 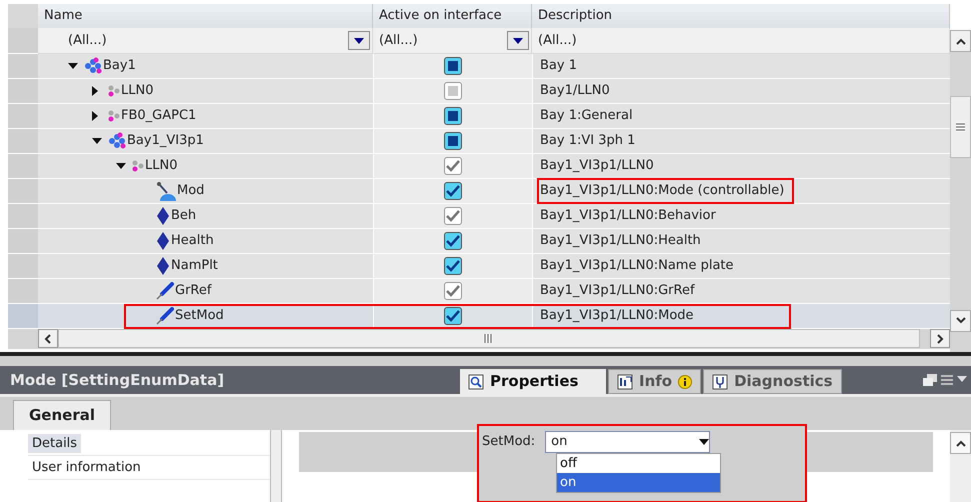 I want to click on tree-row: LLN0 Bay1/LLN0, so click(x=479, y=91).